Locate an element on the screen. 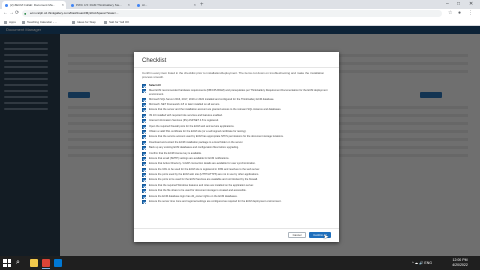 Image resolution: width=480 pixels, height=270 pixels. reload-button: ⟳ is located at coordinates (17, 13).